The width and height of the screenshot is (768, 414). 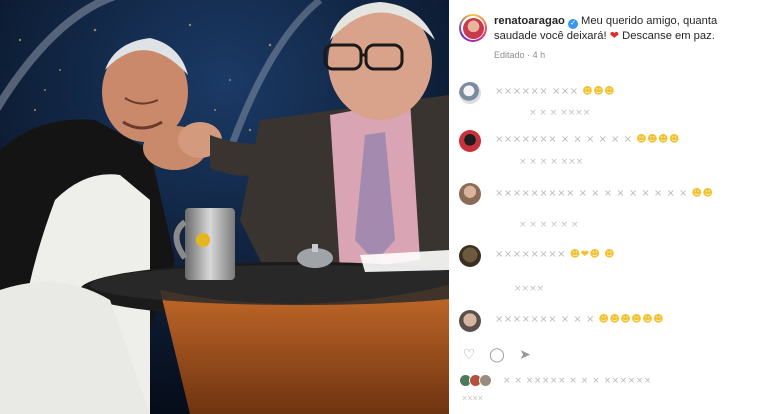 I want to click on comment-text: ××××××× × × × ☻☻☻☻☻☻, so click(x=579, y=319).